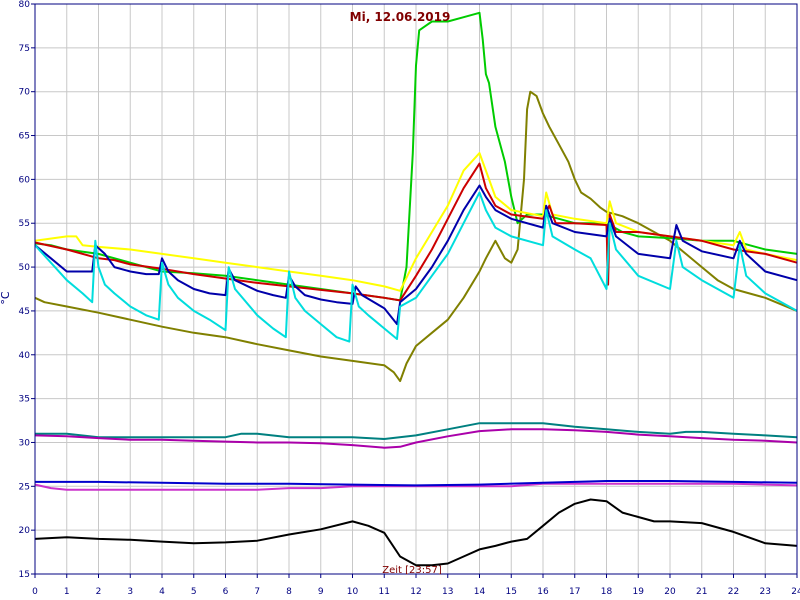  I want to click on y-tick-label: 15, so click(24, 575).